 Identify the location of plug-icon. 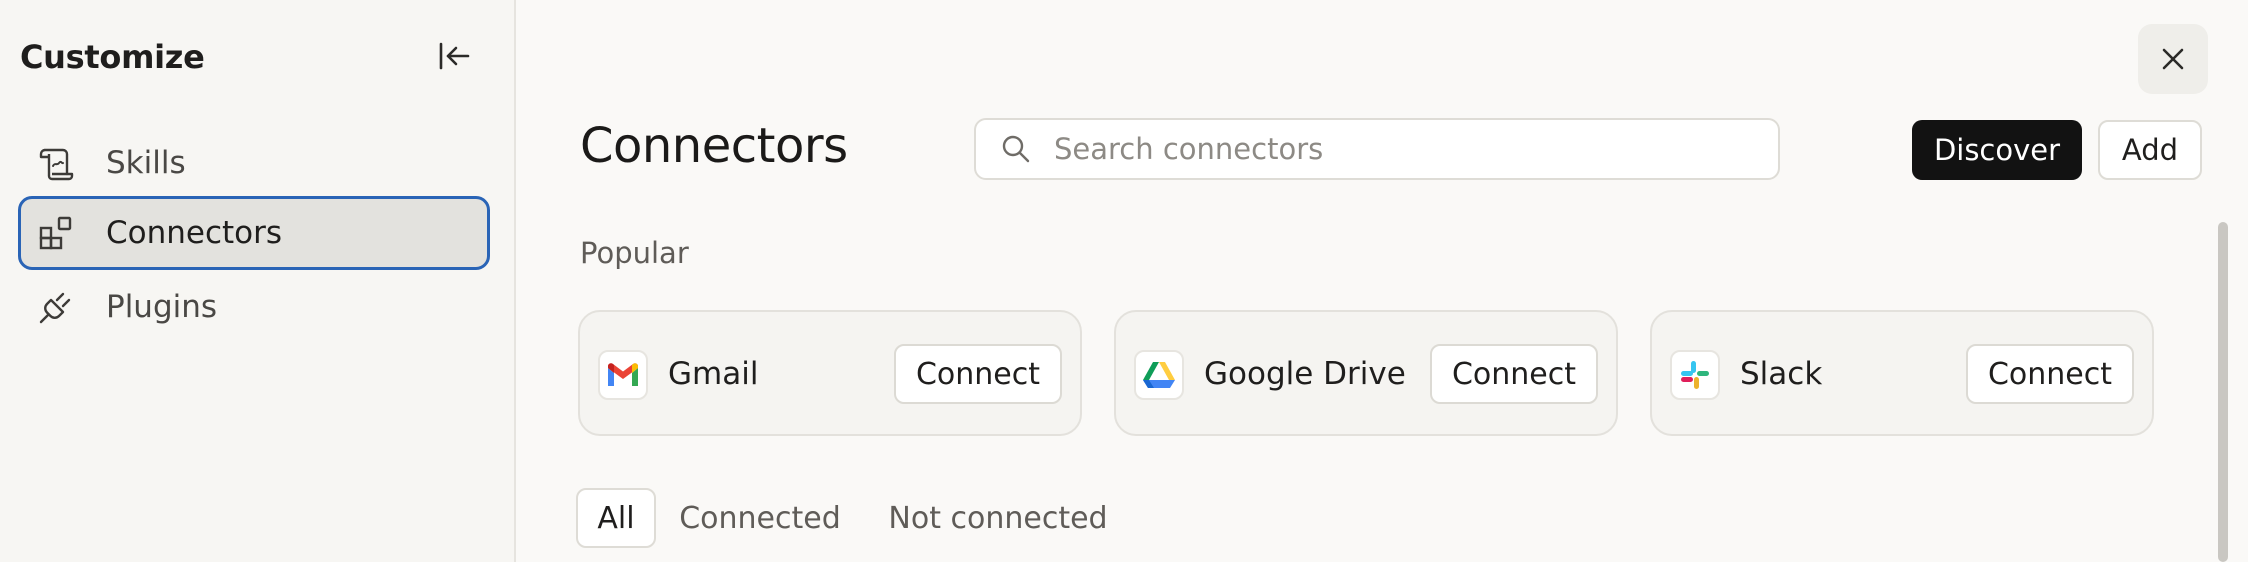
(56, 307).